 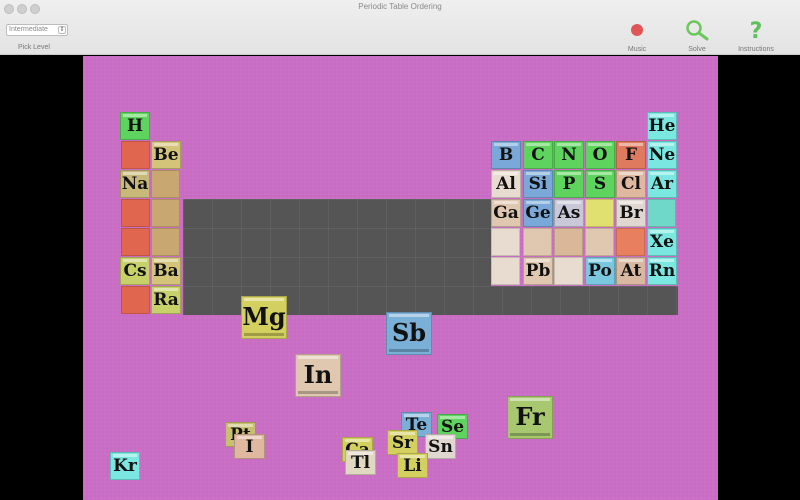 I want to click on element-tile: Al, so click(x=506, y=184).